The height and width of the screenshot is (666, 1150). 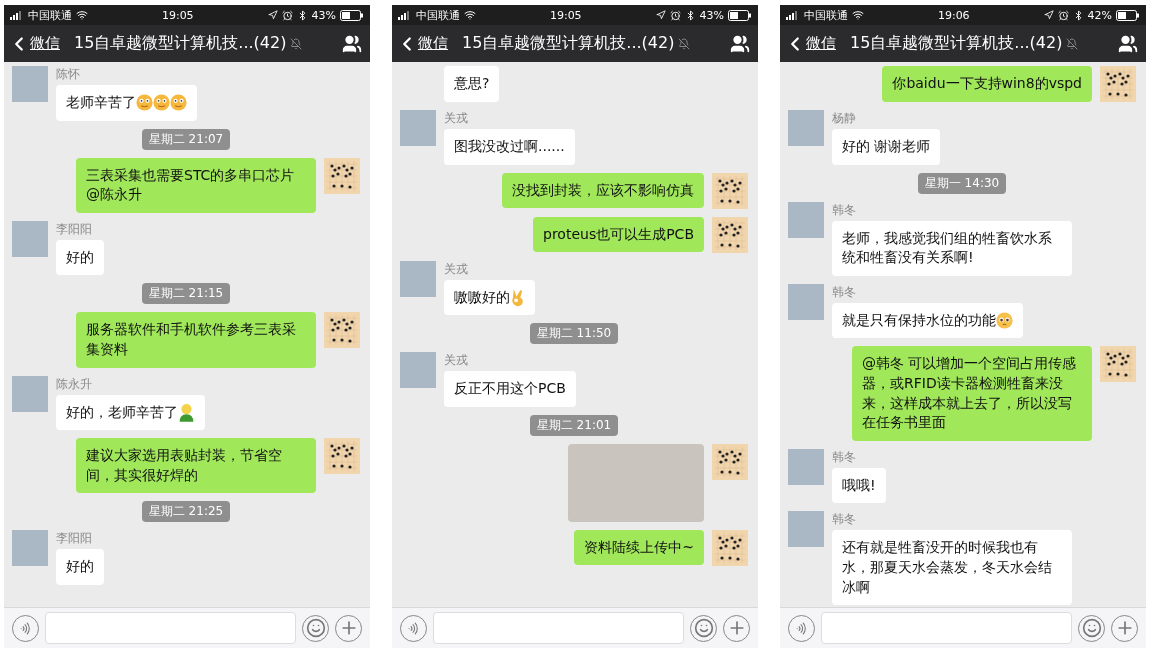 I want to click on message-bubble: 哦哦!, so click(x=859, y=485).